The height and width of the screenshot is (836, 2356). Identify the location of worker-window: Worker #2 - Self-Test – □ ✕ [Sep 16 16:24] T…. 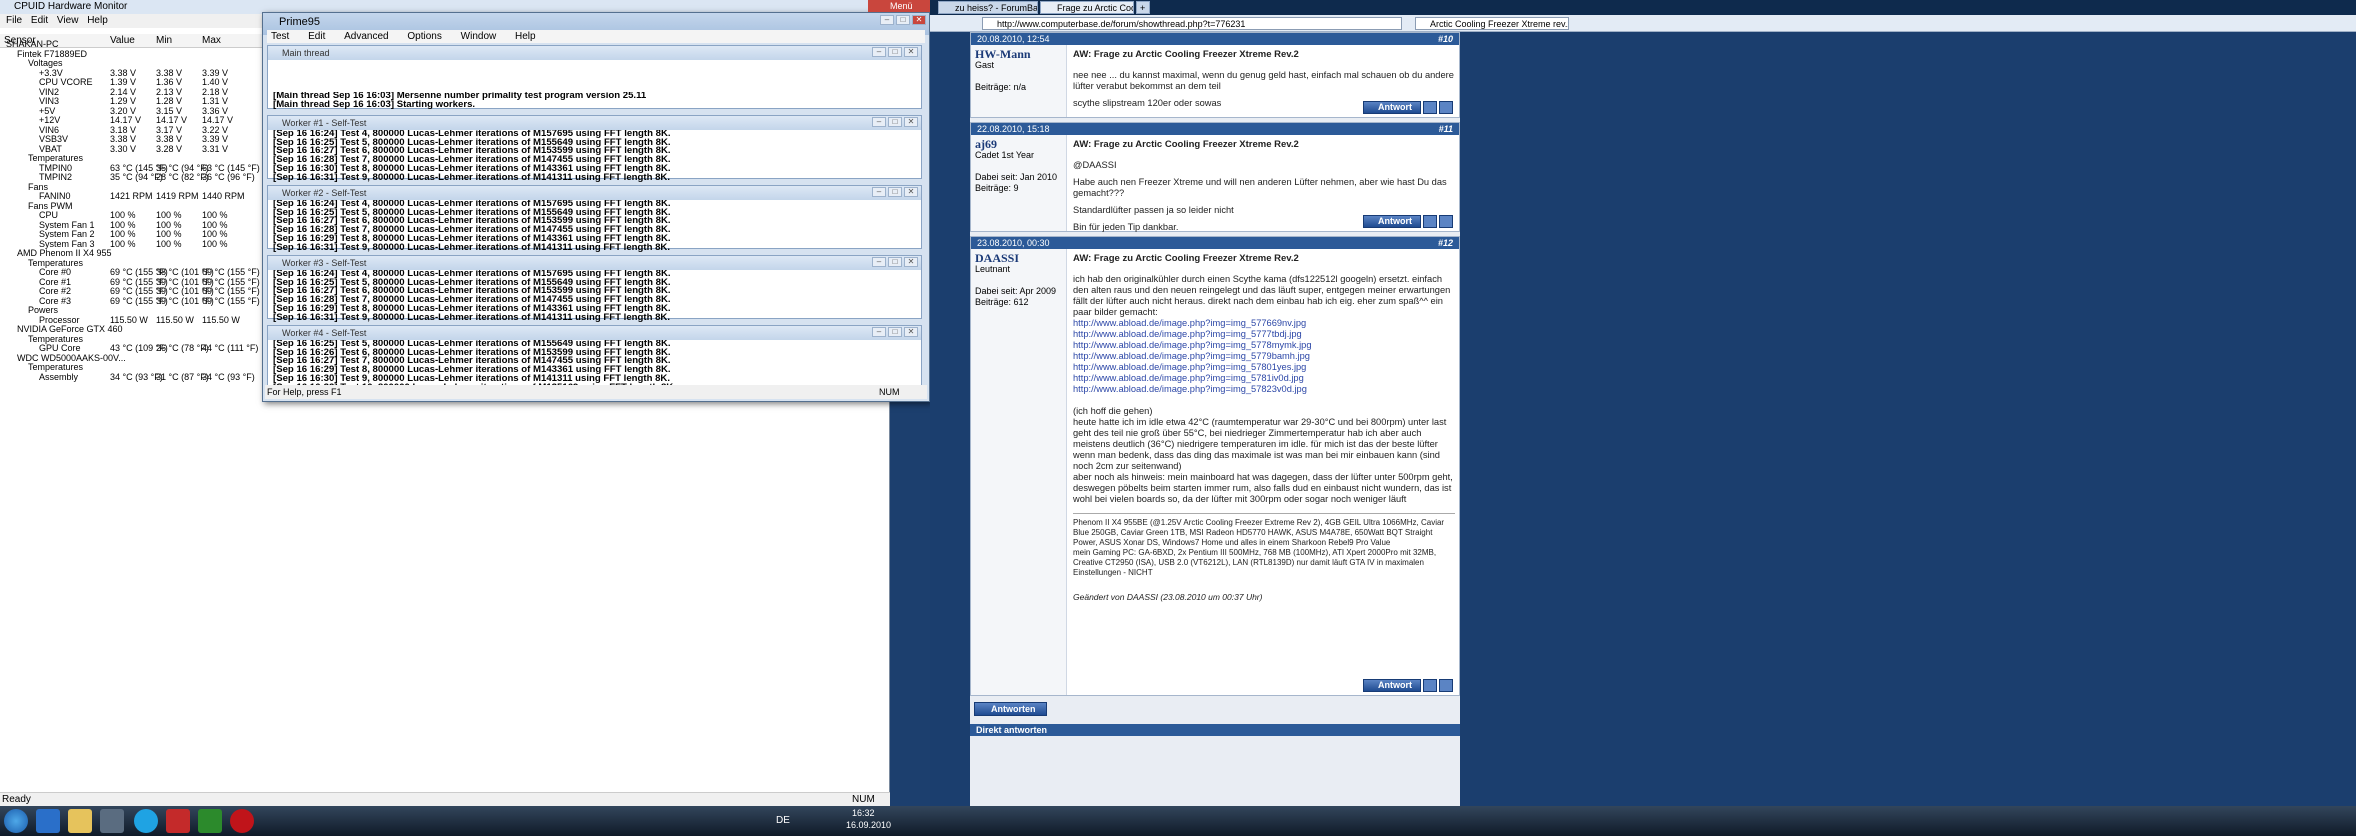
(594, 218).